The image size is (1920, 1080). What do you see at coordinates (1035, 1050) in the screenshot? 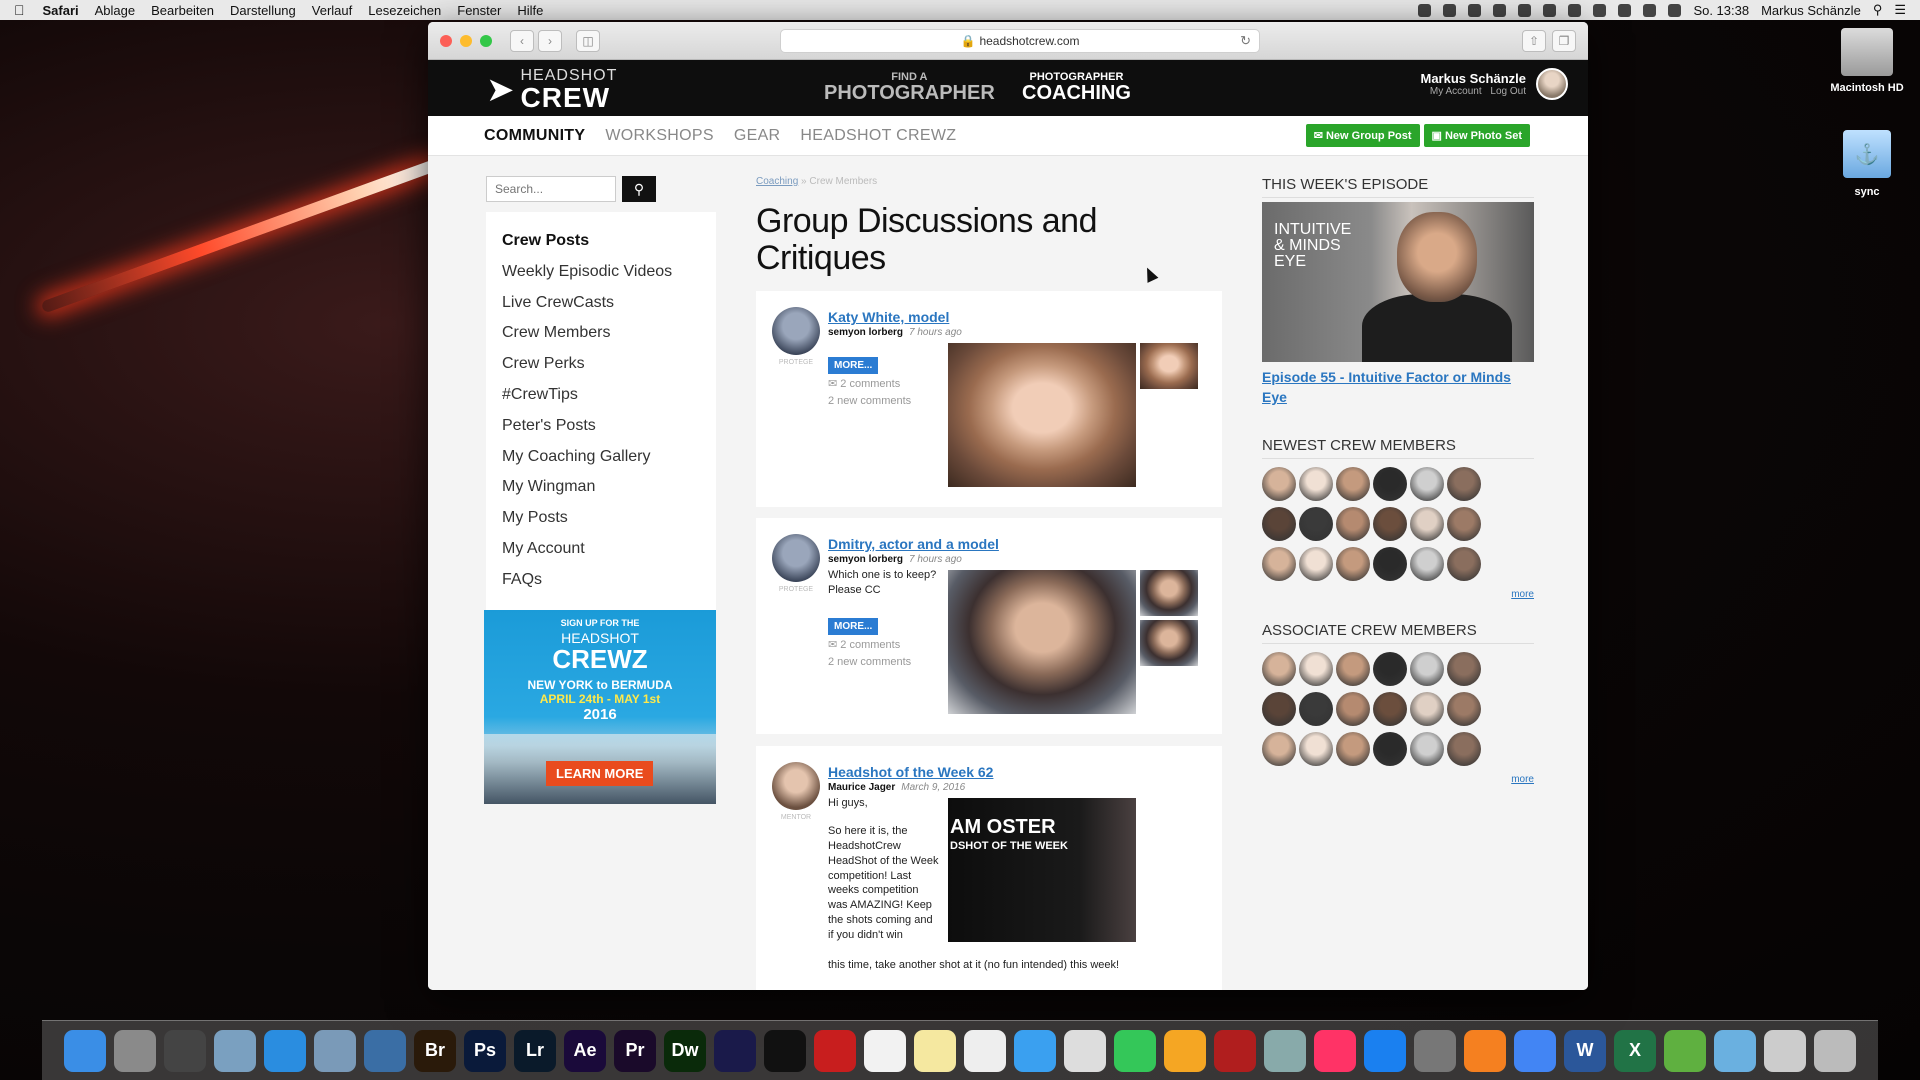
I see `dock-messages-icon` at bounding box center [1035, 1050].